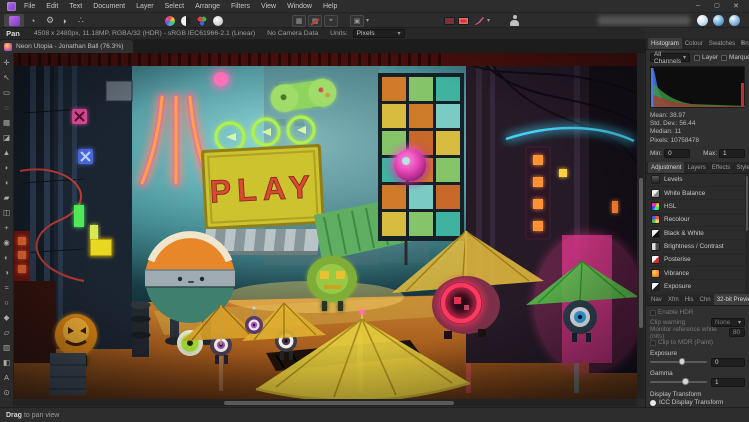 This screenshot has height=422, width=749. Describe the element at coordinates (7, 242) in the screenshot. I see `blemish-tool: ◉` at that location.